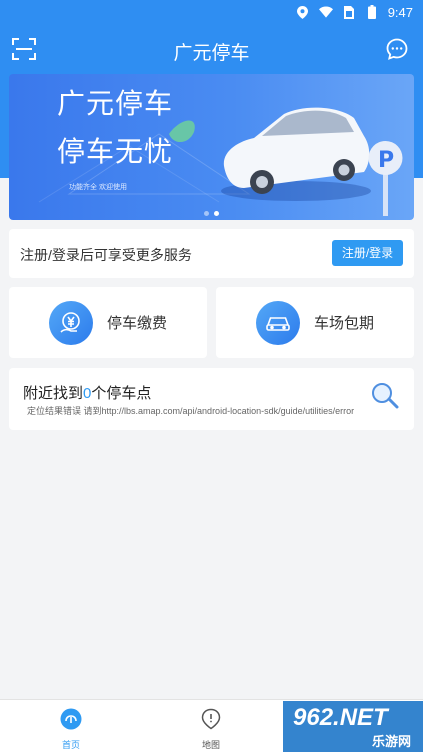  Describe the element at coordinates (385, 396) in the screenshot. I see `magnifier-icon` at that location.